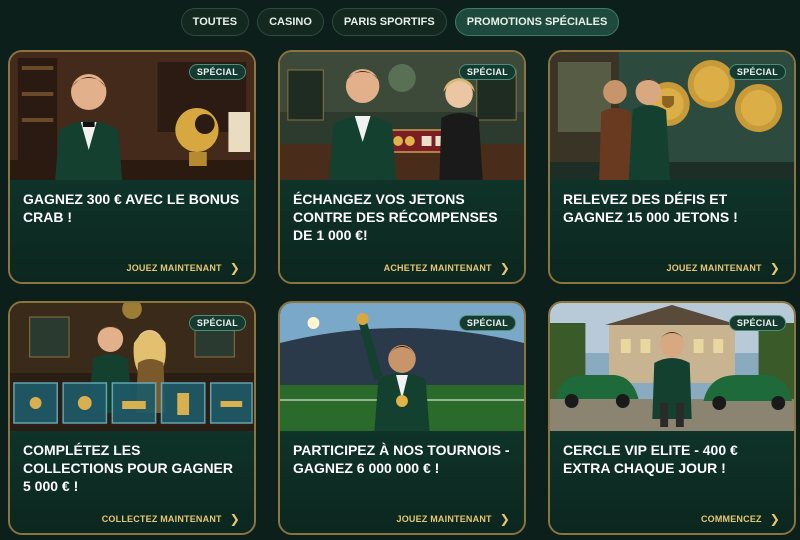  Describe the element at coordinates (389, 22) in the screenshot. I see `tab-paris-sportifs: PARIS SPORTIFS` at that location.